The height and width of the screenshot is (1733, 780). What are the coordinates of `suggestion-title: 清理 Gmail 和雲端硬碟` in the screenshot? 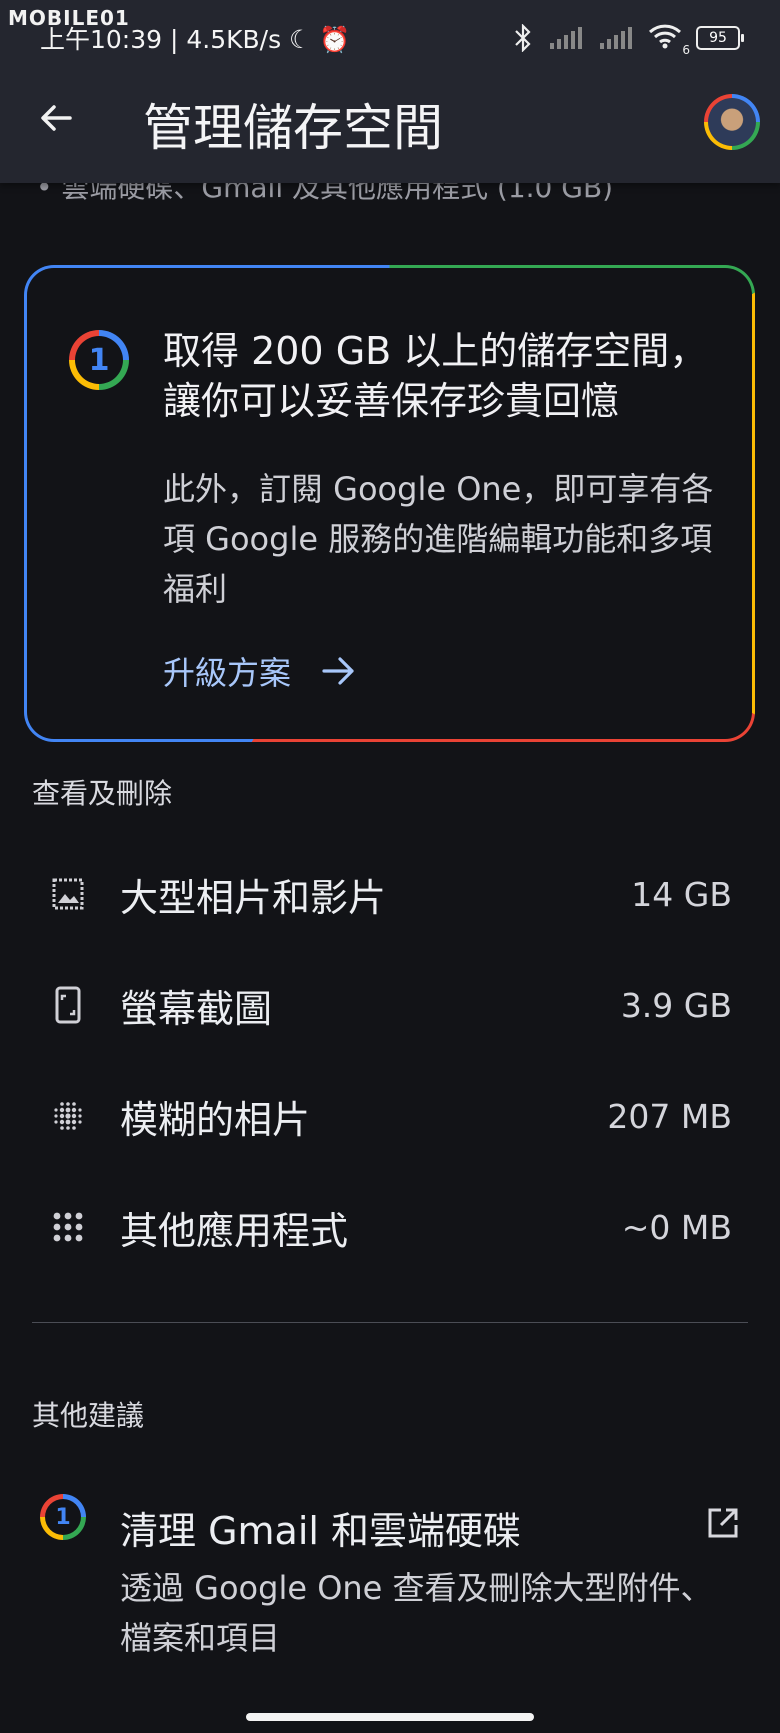 It's located at (321, 1531).